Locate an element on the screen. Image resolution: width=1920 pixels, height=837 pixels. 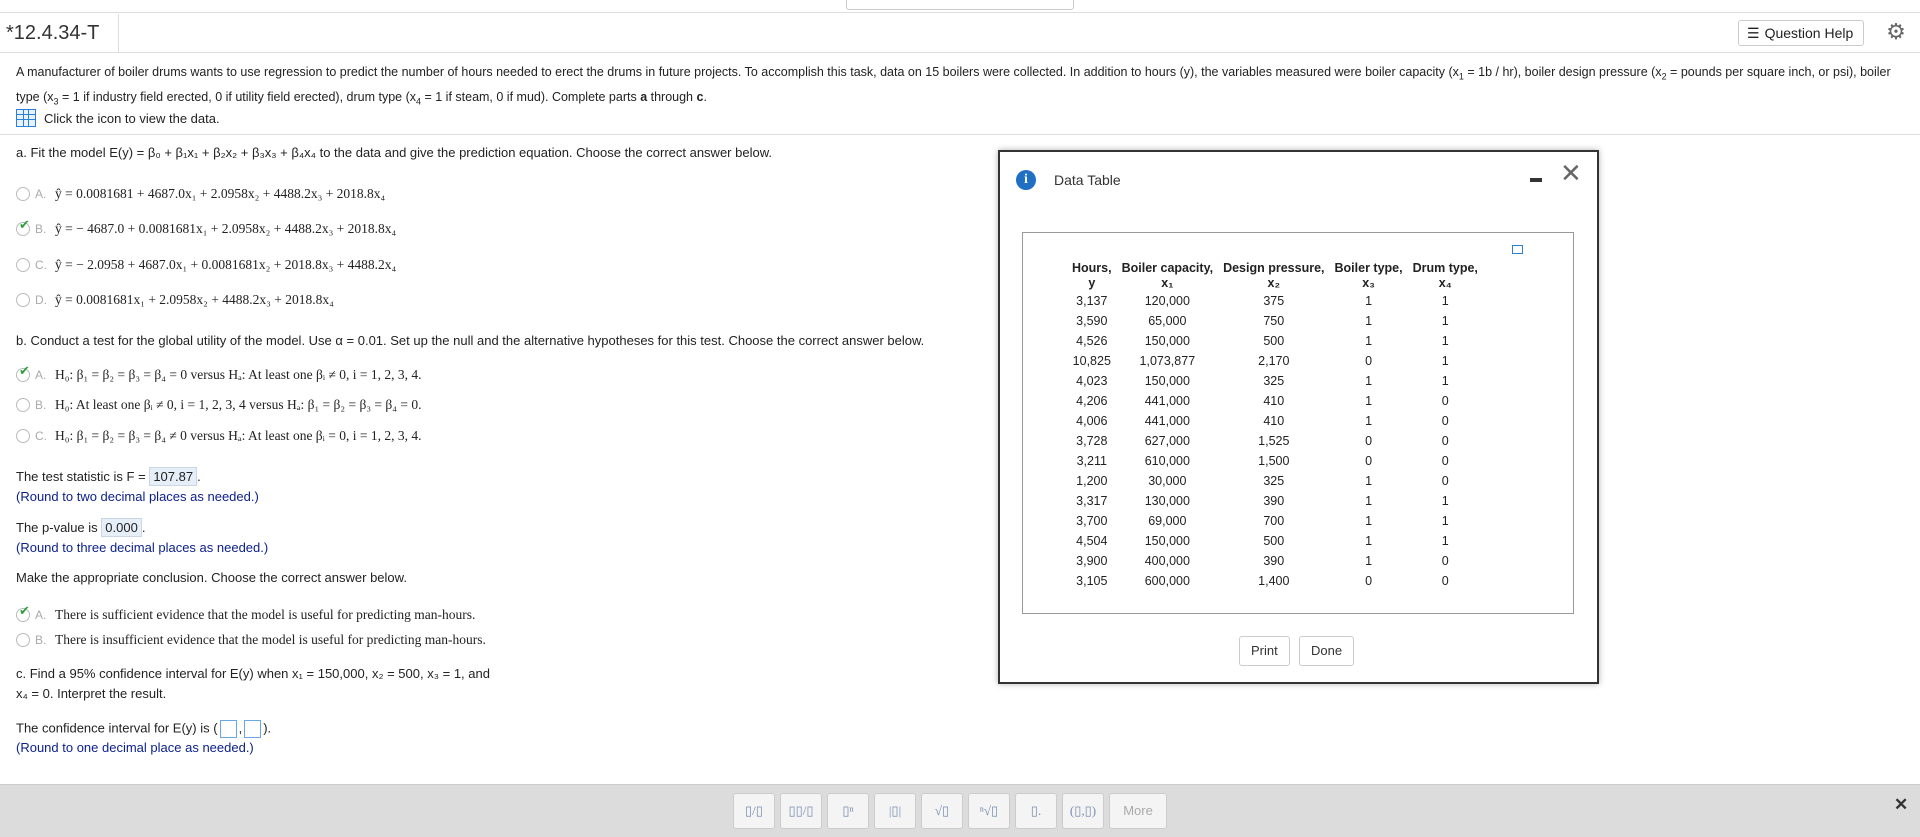
table-cell: 3,700 is located at coordinates (1092, 521).